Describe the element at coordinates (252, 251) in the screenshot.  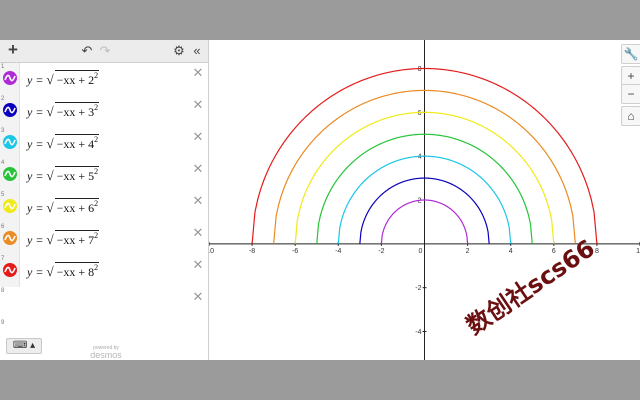
I see `x-tick-label: -8` at that location.